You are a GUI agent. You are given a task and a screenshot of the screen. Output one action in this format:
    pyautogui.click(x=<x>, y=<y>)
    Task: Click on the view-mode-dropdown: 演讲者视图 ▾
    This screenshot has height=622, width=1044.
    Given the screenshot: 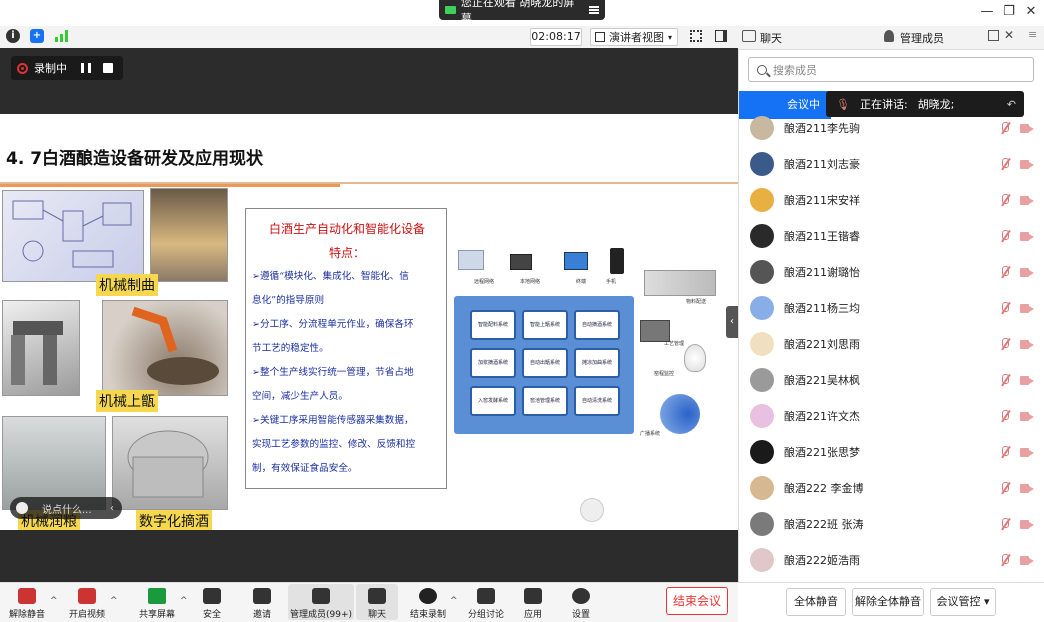 What is the action you would take?
    pyautogui.click(x=634, y=37)
    